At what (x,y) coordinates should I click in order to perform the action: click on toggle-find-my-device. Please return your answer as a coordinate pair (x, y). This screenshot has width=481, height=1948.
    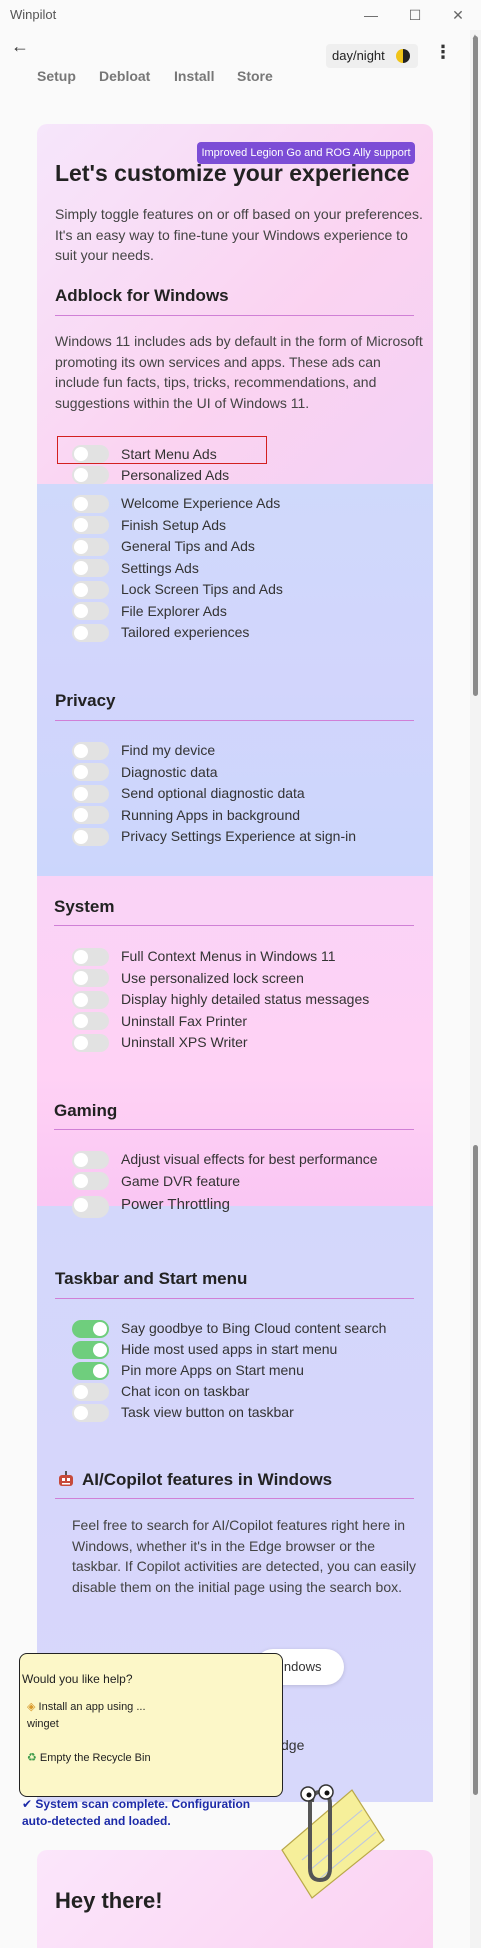
    Looking at the image, I should click on (90, 751).